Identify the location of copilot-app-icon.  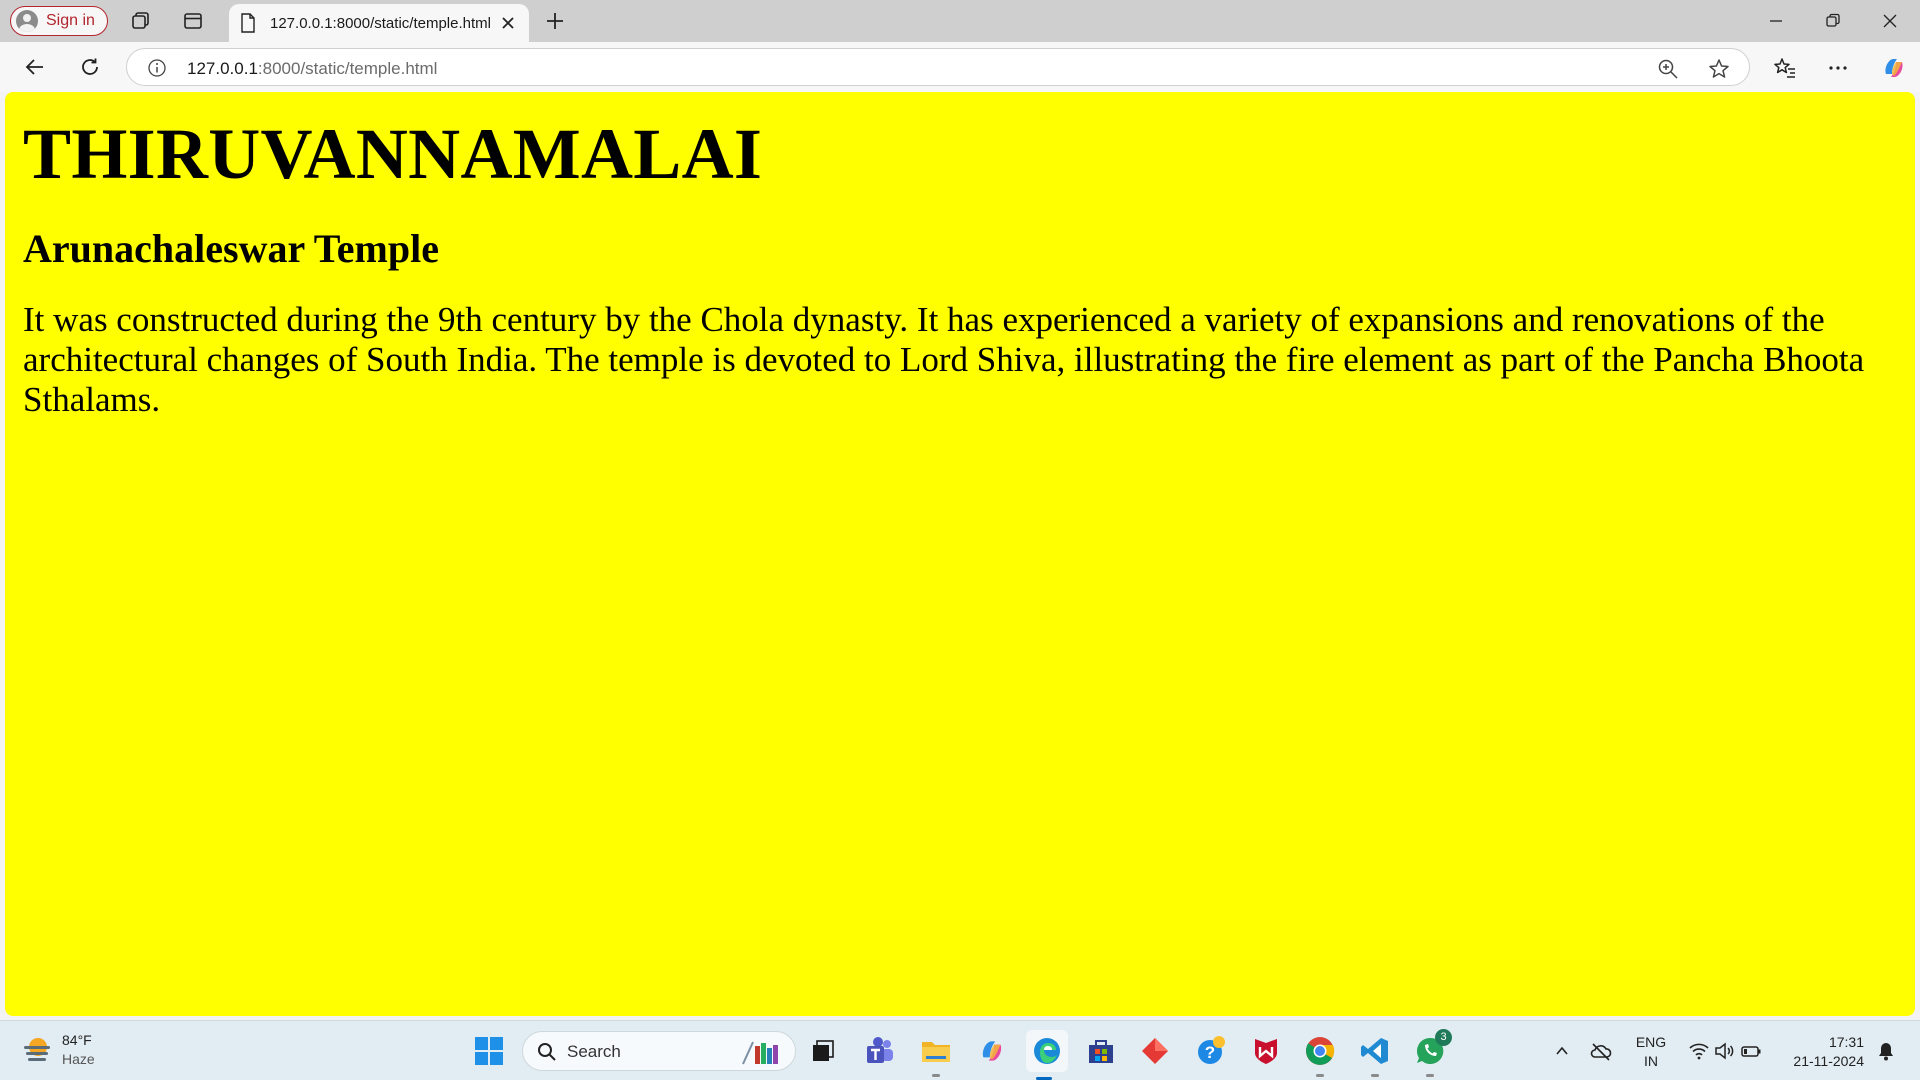
(992, 1051).